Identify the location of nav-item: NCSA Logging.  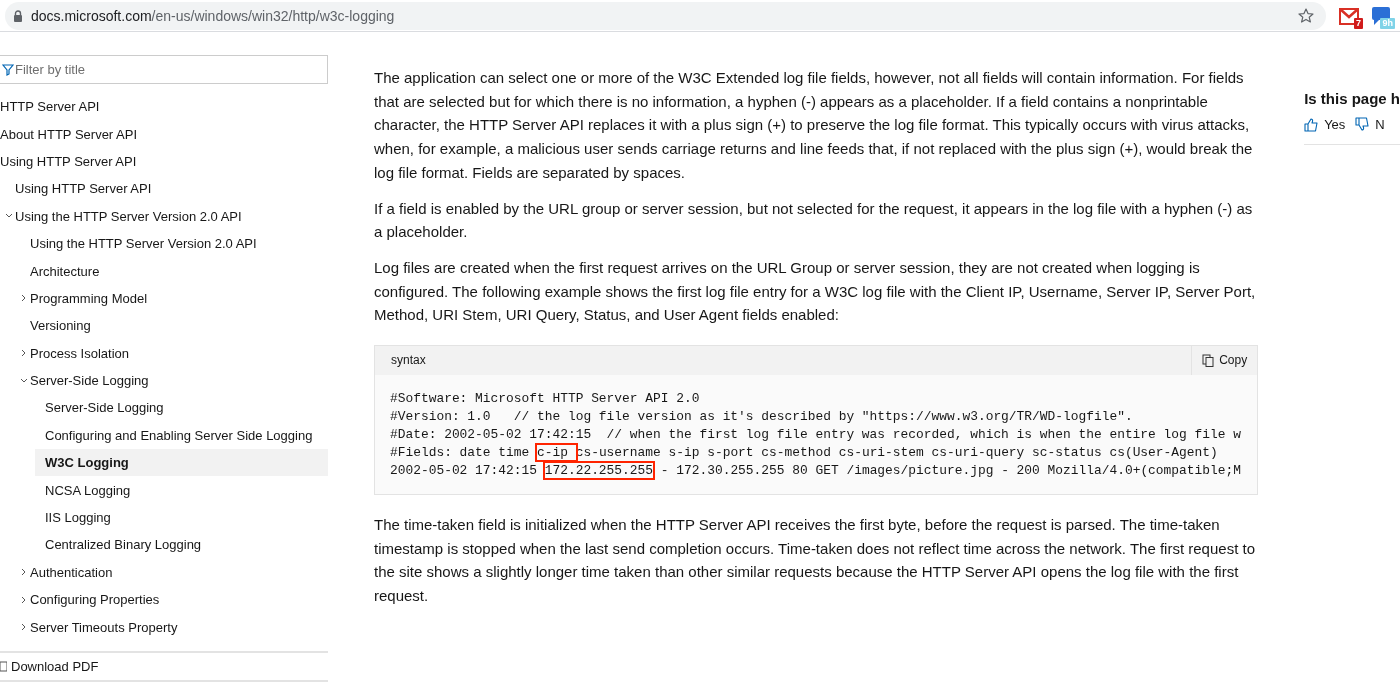
(181, 490).